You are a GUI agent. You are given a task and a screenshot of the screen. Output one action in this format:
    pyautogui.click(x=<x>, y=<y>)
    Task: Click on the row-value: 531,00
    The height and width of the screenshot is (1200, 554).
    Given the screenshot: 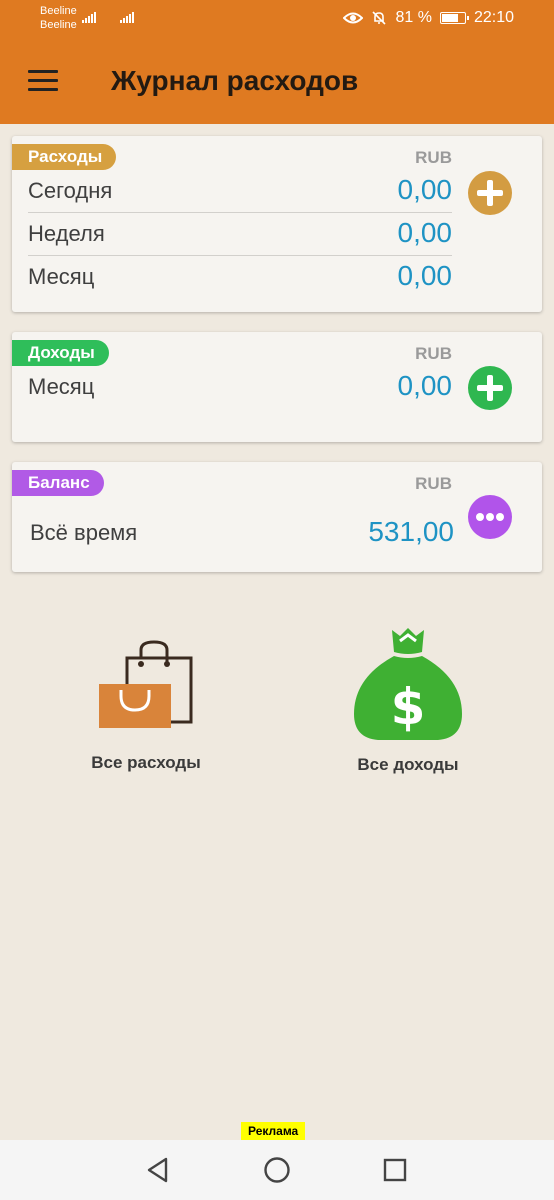 What is the action you would take?
    pyautogui.click(x=411, y=531)
    